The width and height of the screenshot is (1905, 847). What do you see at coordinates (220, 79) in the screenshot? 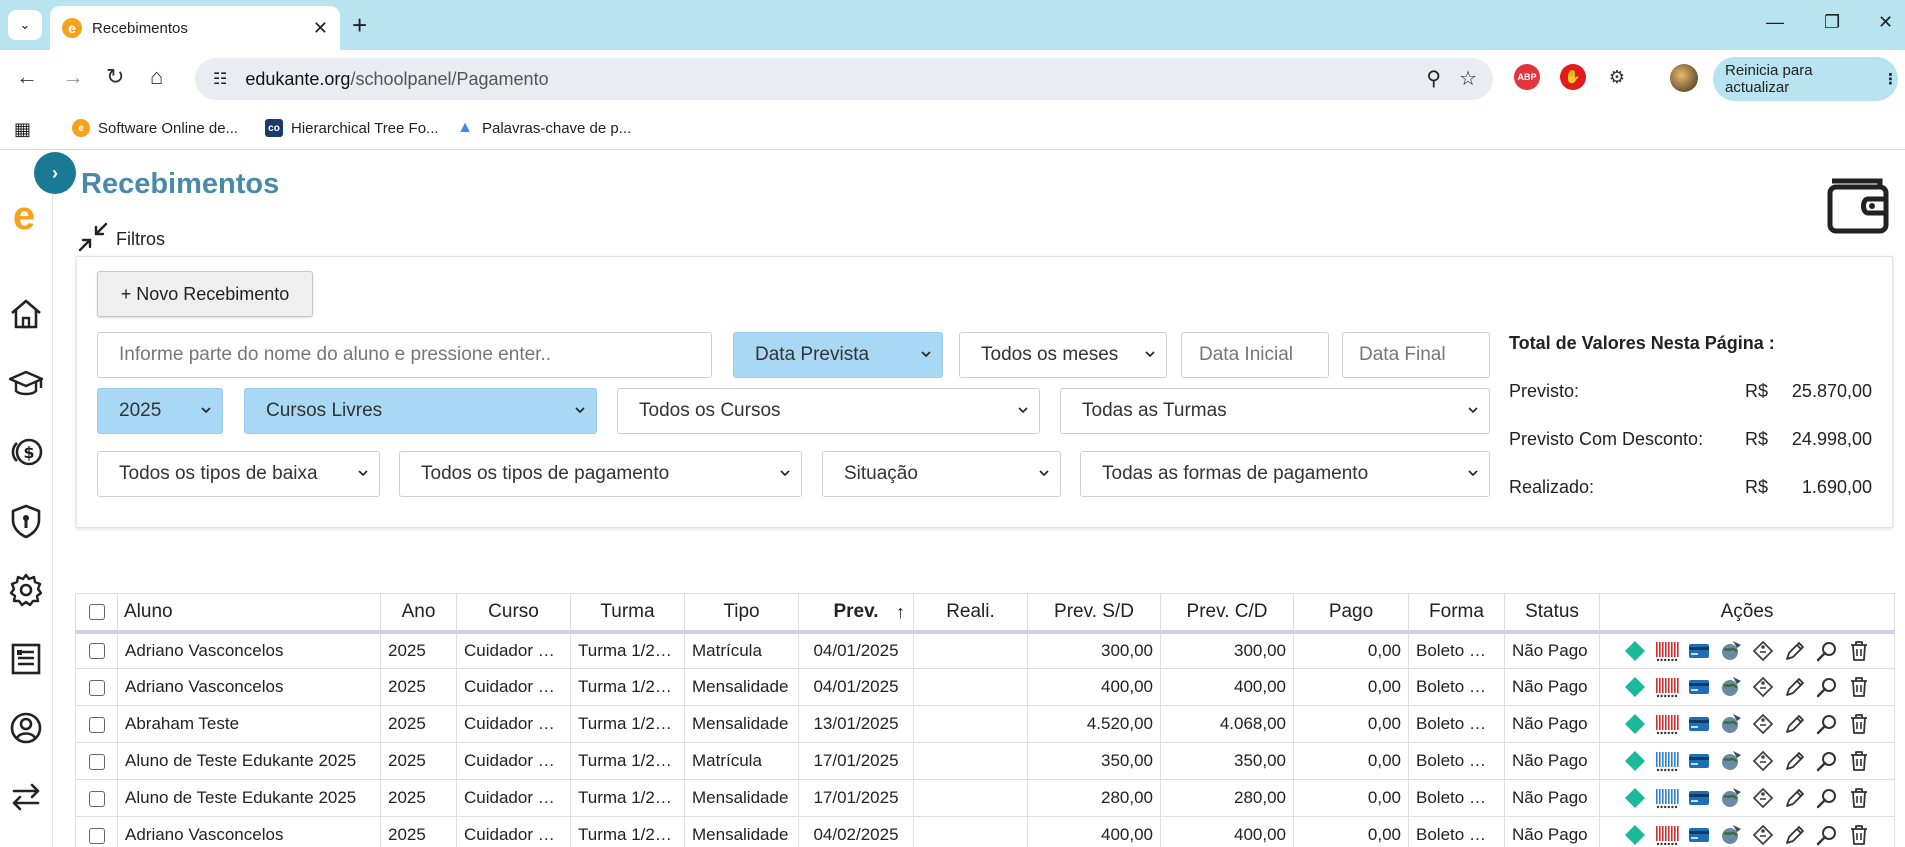
I see `site-settings-icon: ☷` at bounding box center [220, 79].